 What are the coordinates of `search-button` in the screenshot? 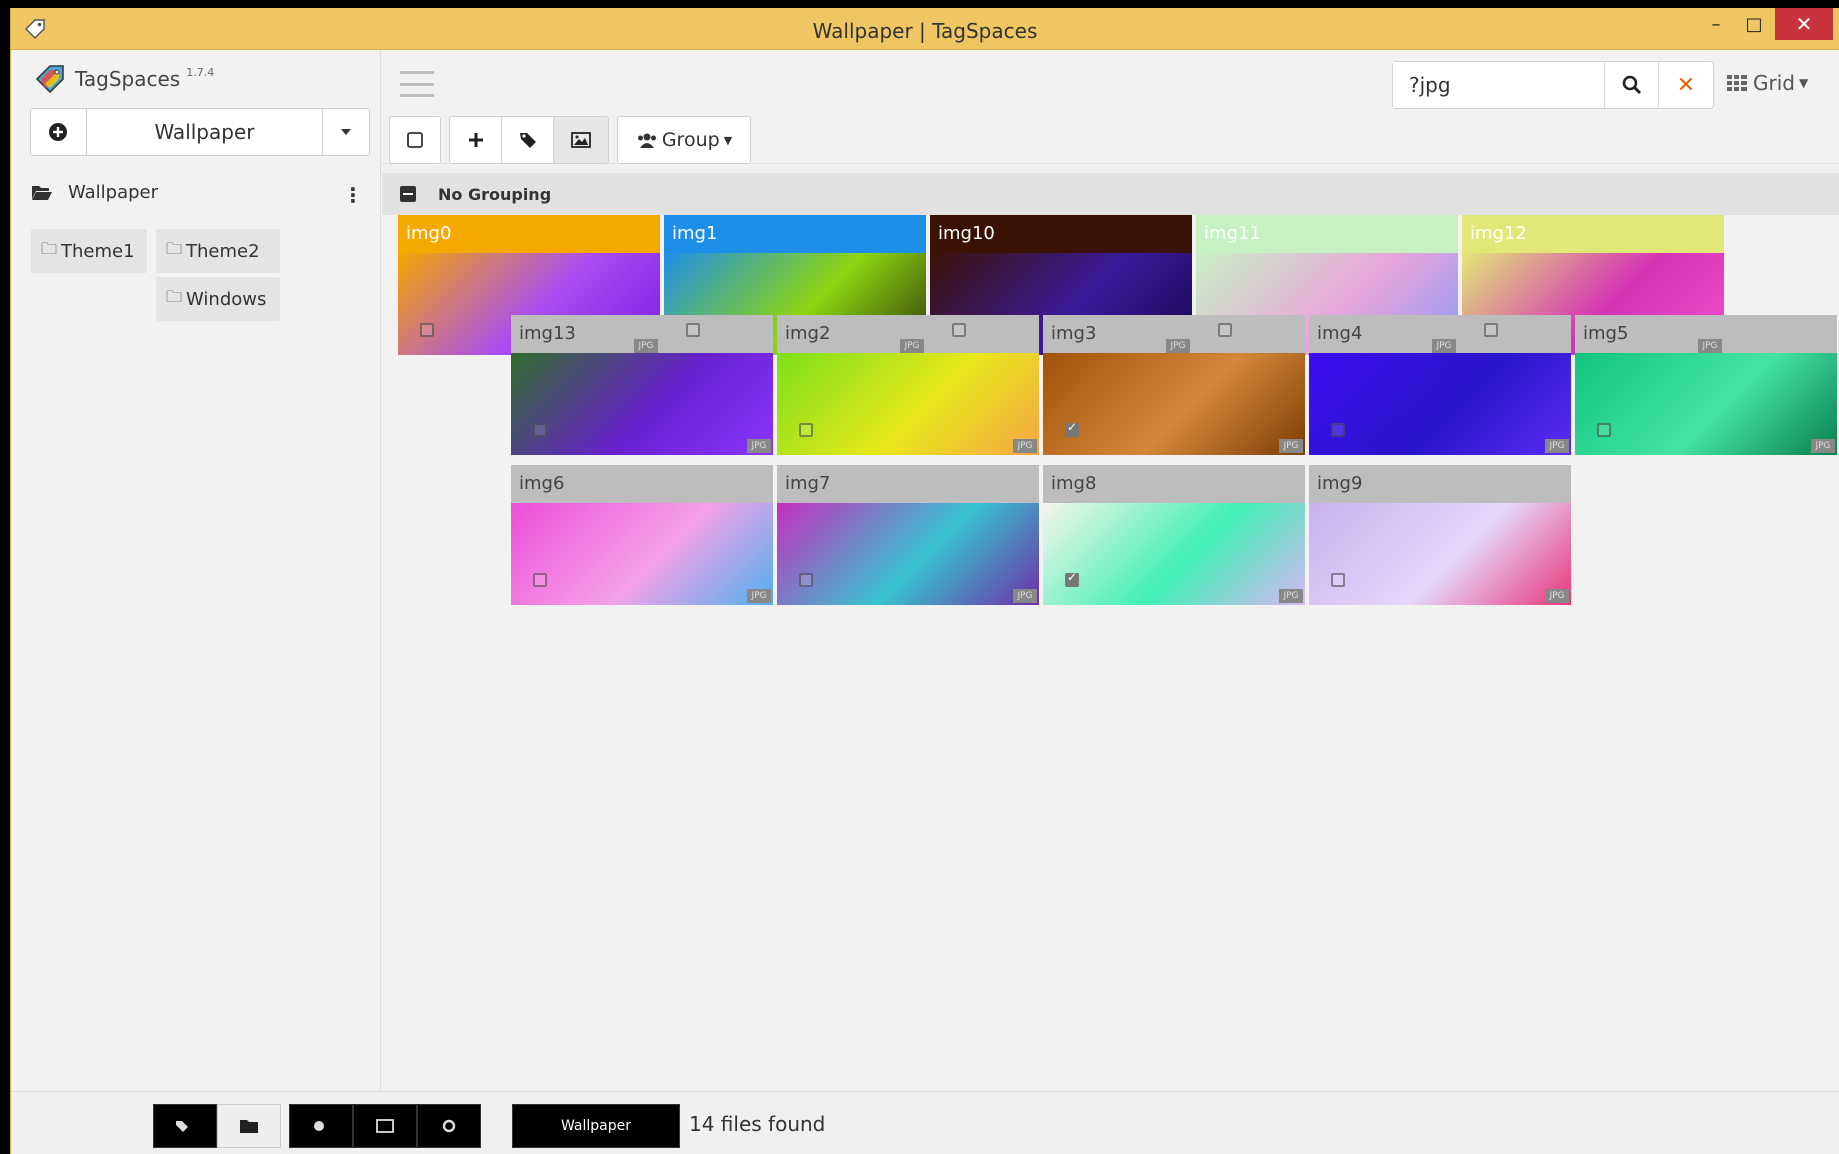 It's located at (1632, 85).